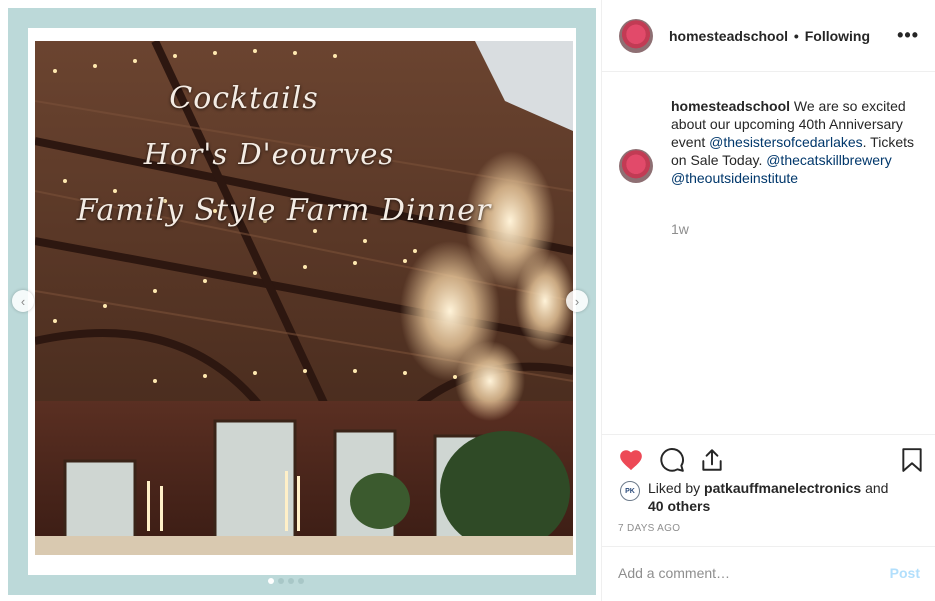  Describe the element at coordinates (269, 154) in the screenshot. I see `overlay-line-2: Hor's D'eourves` at that location.